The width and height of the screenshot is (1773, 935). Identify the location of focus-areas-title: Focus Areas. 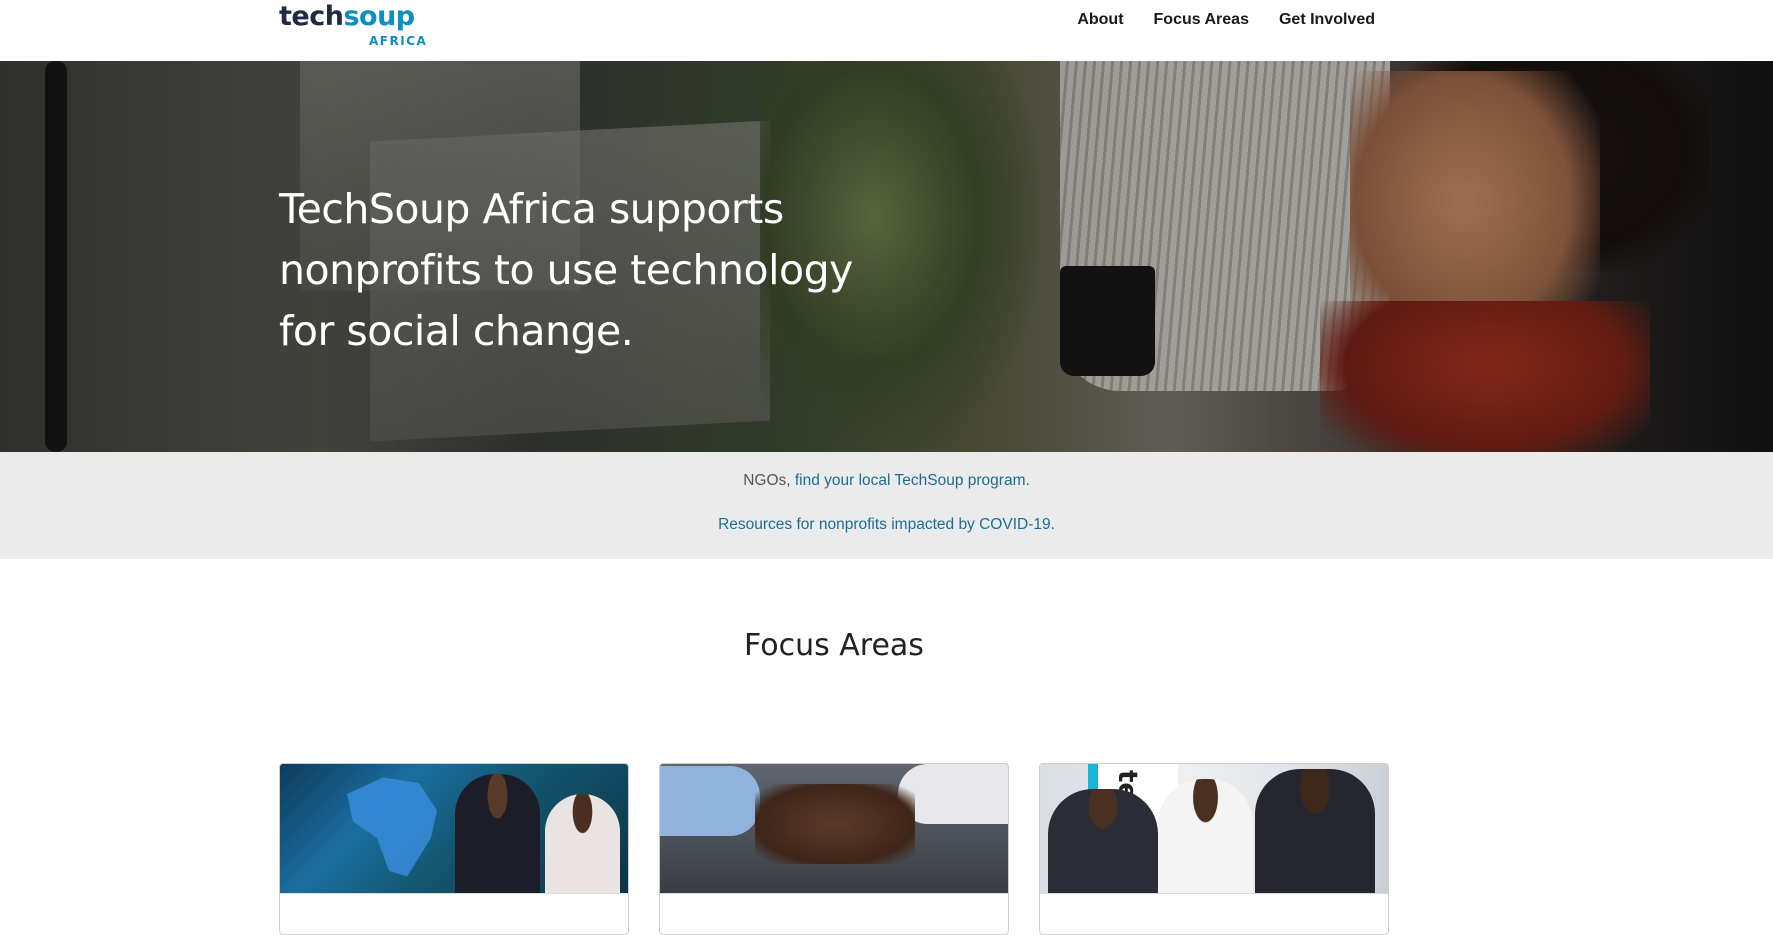
(834, 645).